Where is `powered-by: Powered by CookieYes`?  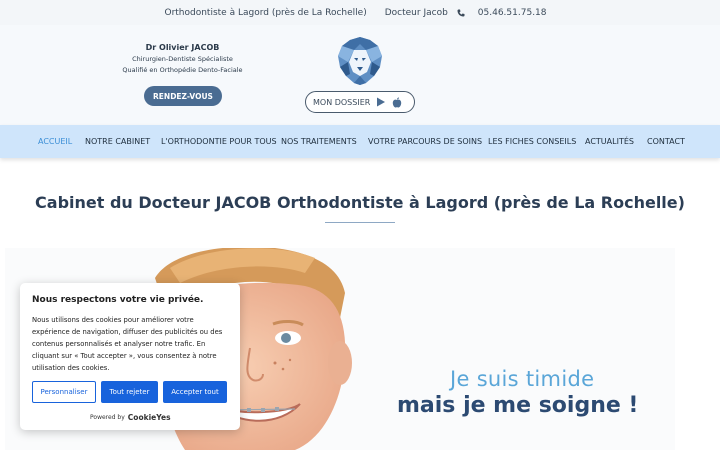 powered-by: Powered by CookieYes is located at coordinates (130, 417).